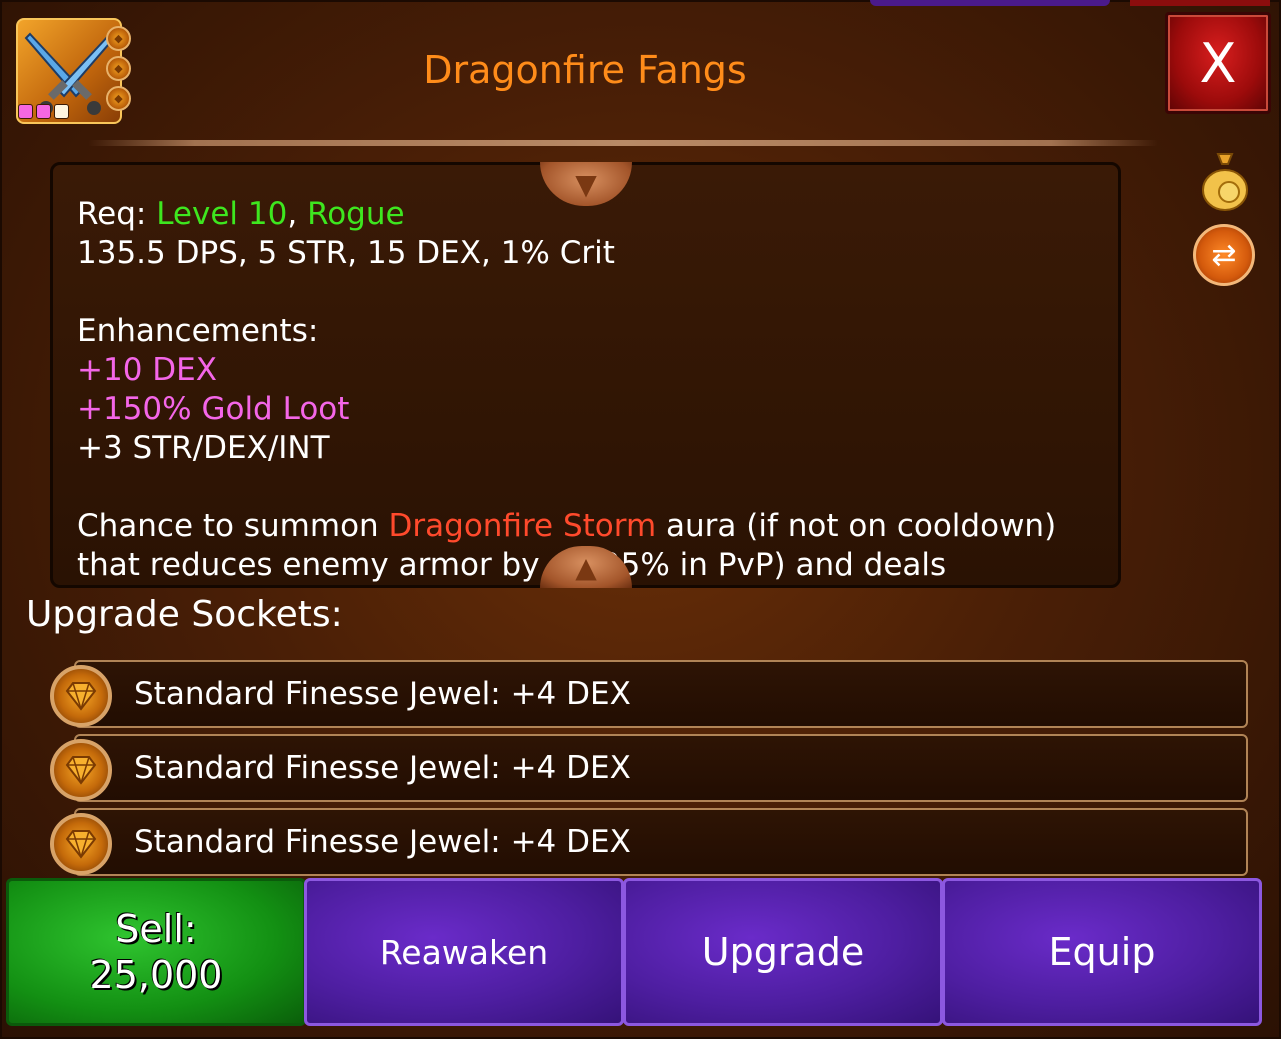 The width and height of the screenshot is (1281, 1039). What do you see at coordinates (1102, 952) in the screenshot?
I see `equip-button: Equip` at bounding box center [1102, 952].